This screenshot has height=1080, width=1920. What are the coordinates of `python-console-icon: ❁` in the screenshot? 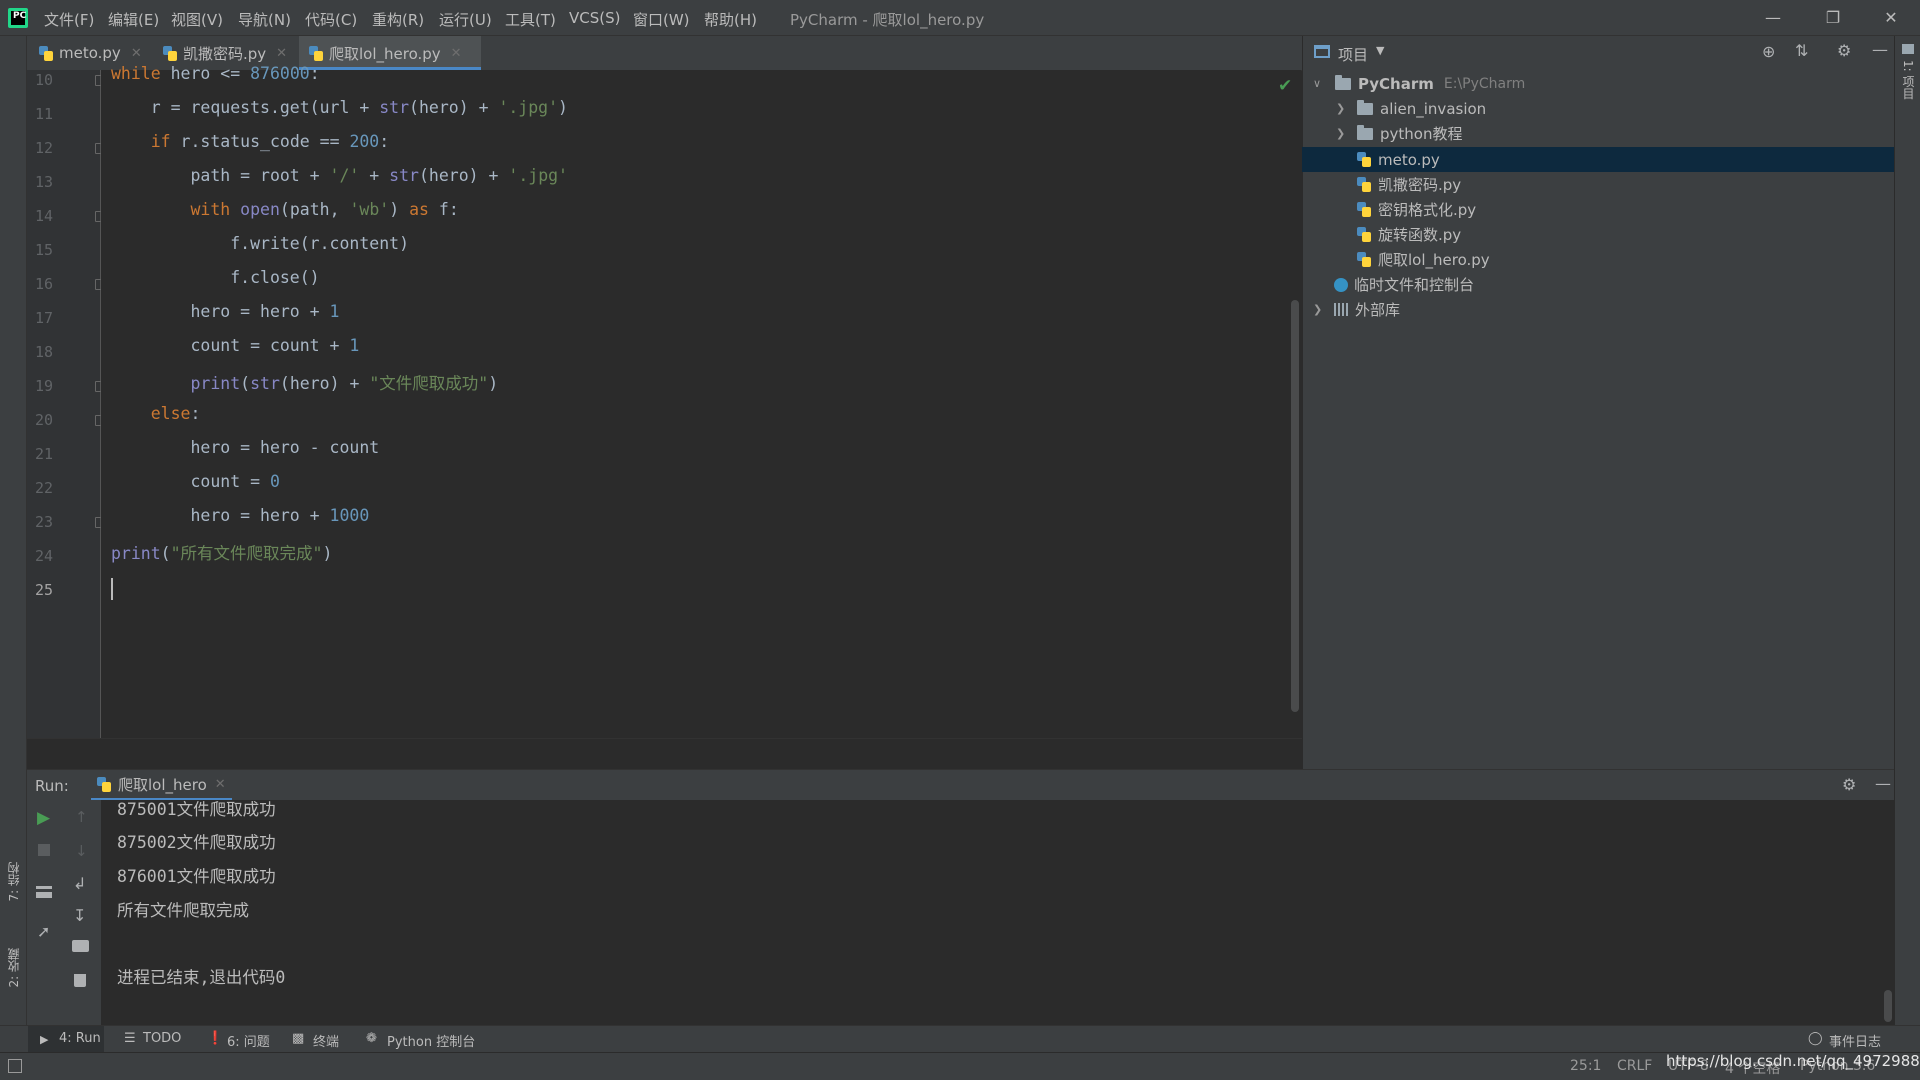 It's located at (371, 1038).